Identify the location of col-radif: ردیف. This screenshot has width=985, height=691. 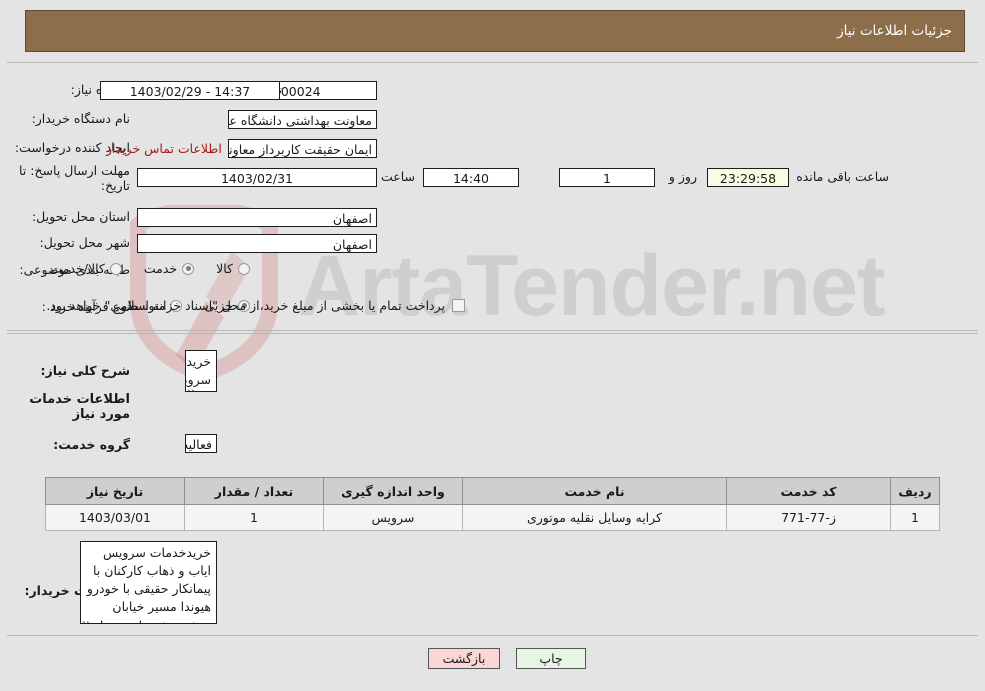
(915, 491).